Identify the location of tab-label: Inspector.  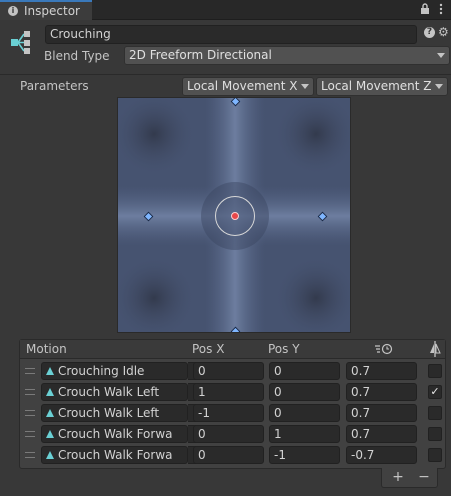
(52, 11).